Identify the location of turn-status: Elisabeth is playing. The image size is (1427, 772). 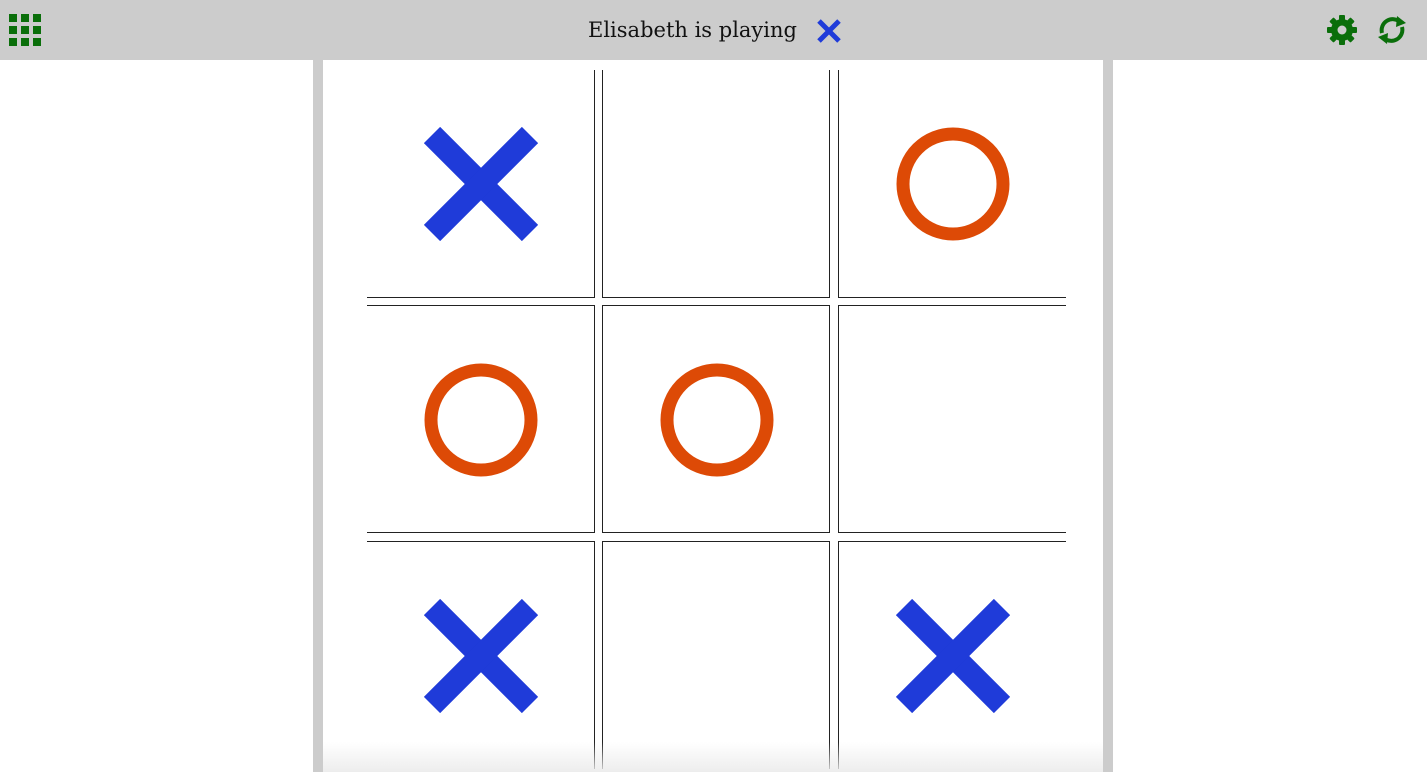
(713, 30).